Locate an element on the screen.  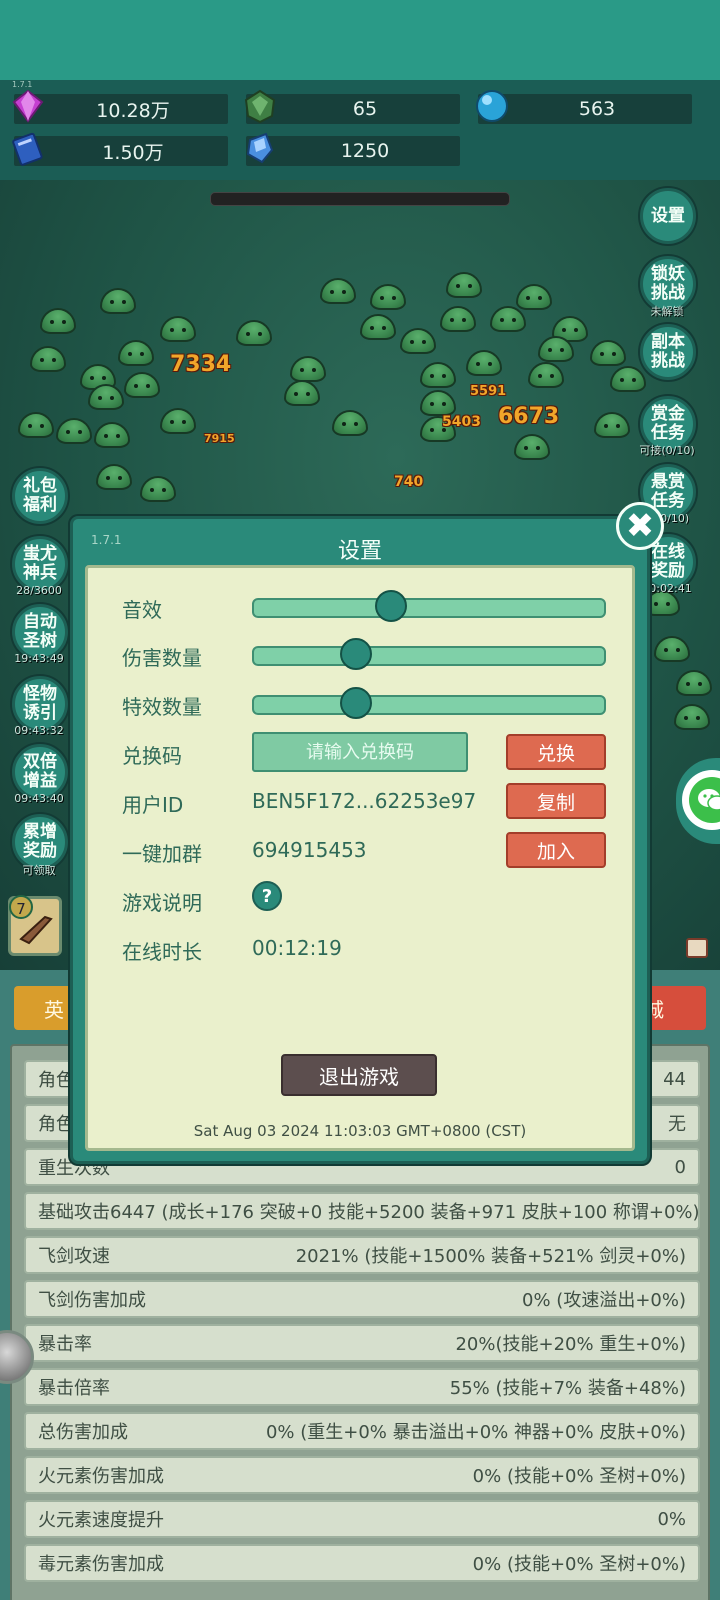
effects-count-slider is located at coordinates (429, 703).